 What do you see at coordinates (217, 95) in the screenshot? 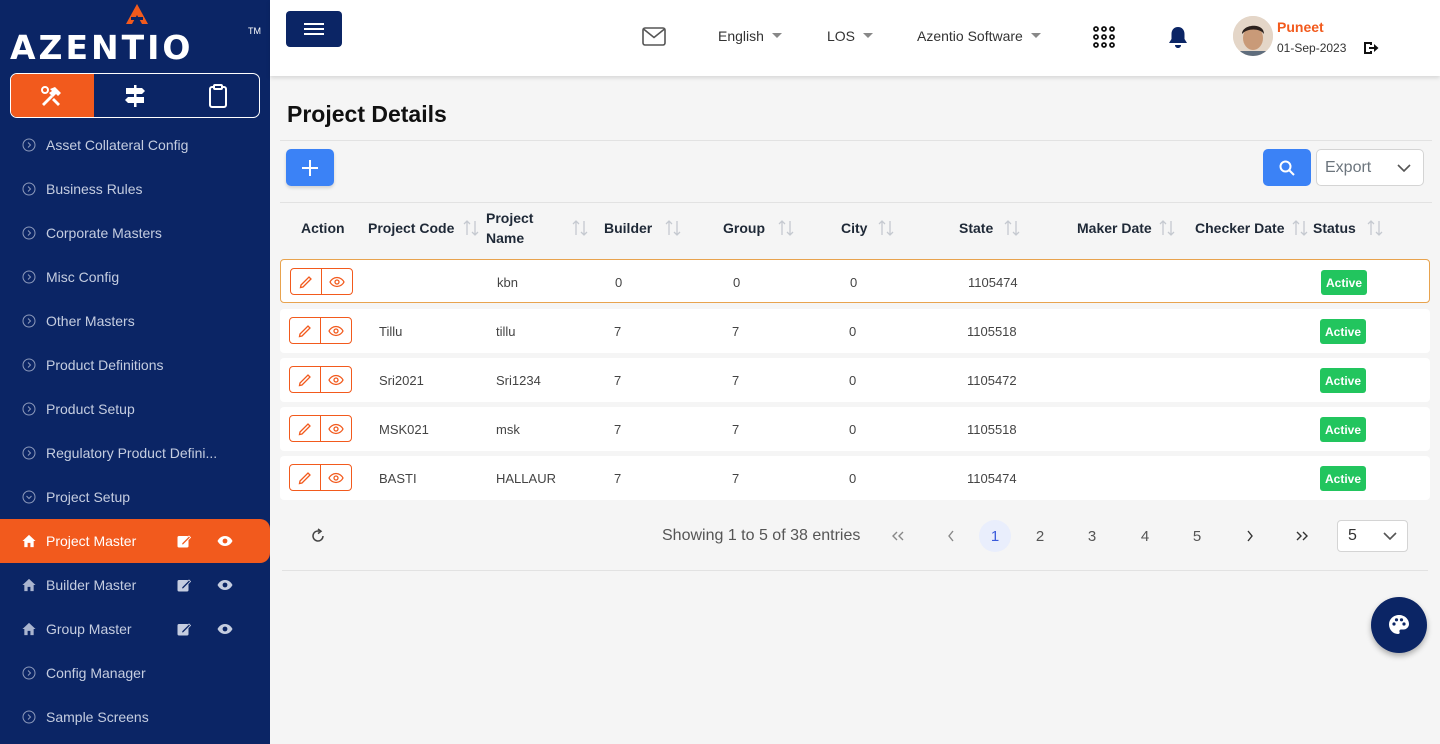
I see `tab-clipboard` at bounding box center [217, 95].